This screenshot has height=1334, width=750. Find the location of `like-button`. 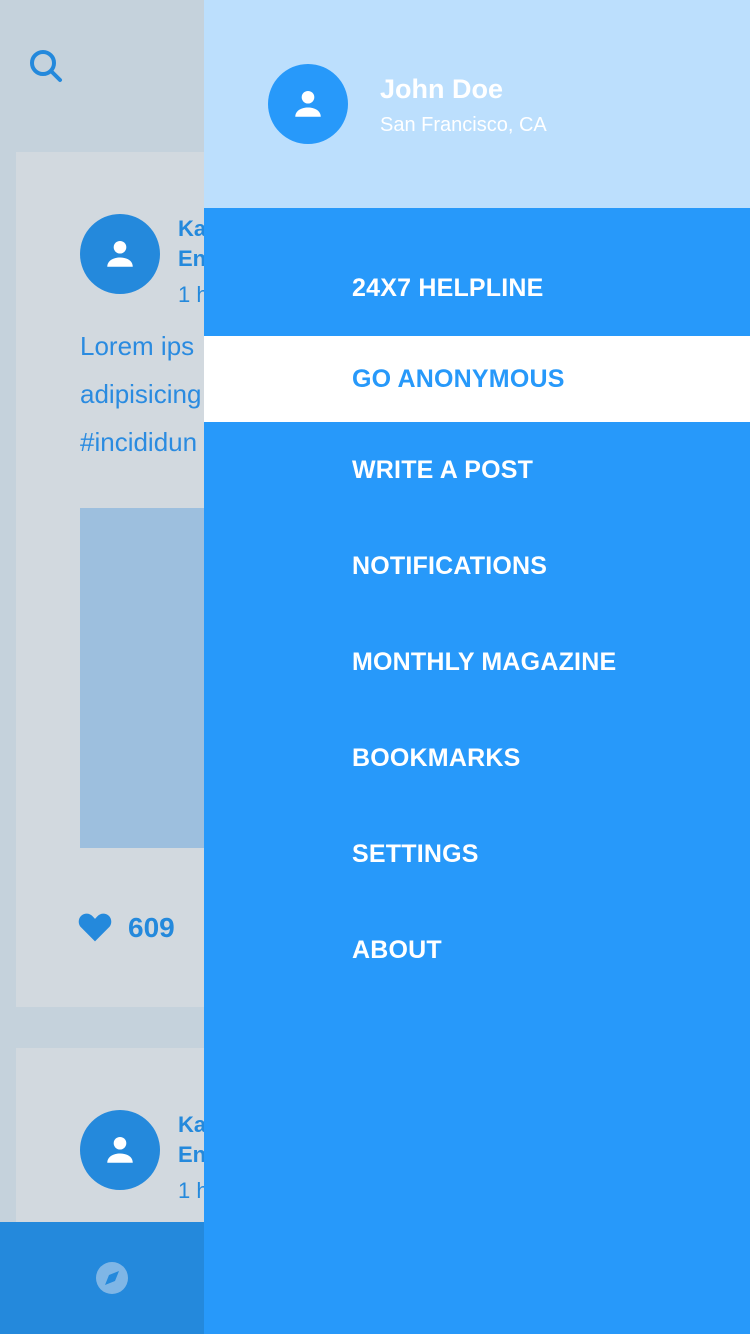

like-button is located at coordinates (95, 927).